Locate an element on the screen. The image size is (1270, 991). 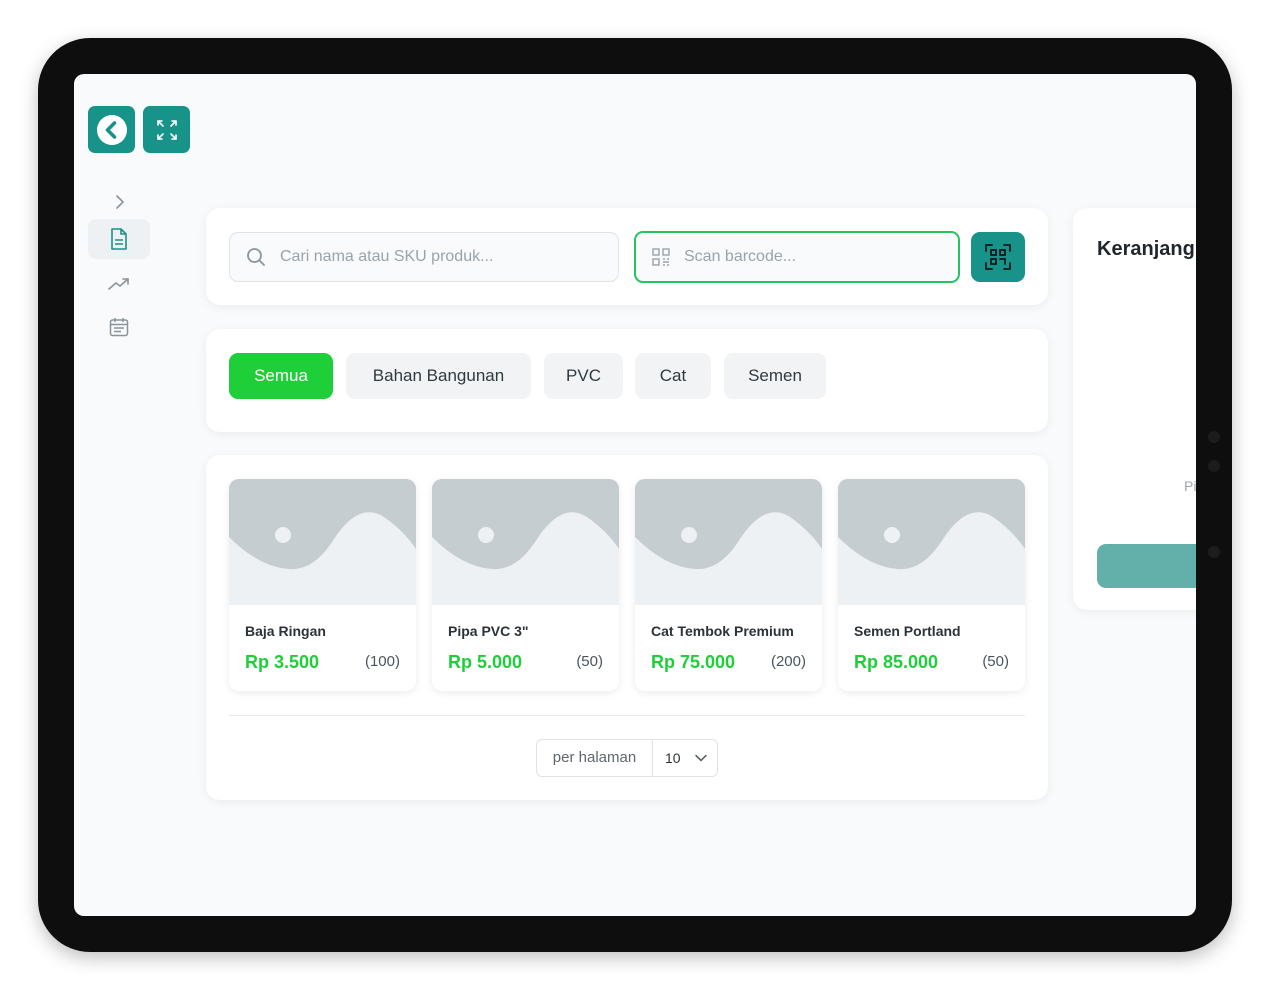
sidebar-item-reports is located at coordinates (119, 284).